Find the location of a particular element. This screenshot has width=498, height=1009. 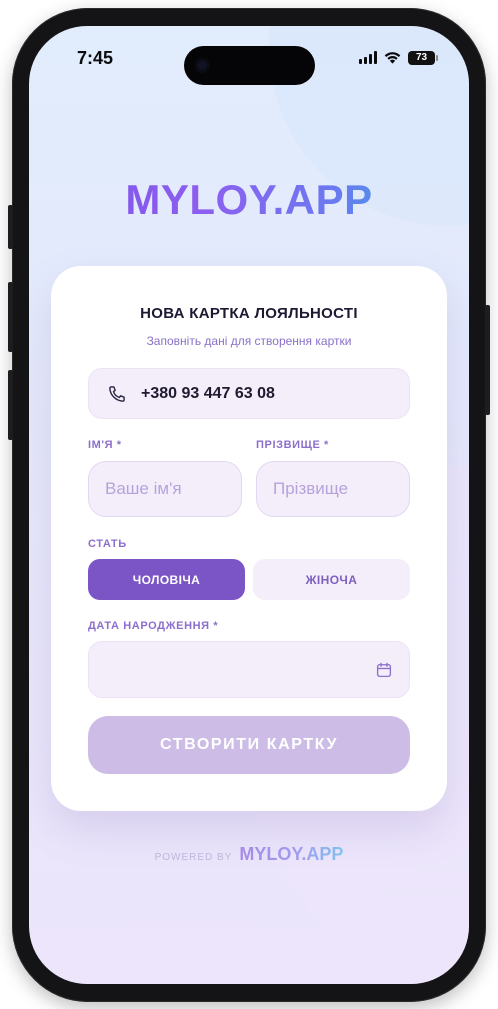

first-name-label: ІМ'Я * is located at coordinates (105, 445).